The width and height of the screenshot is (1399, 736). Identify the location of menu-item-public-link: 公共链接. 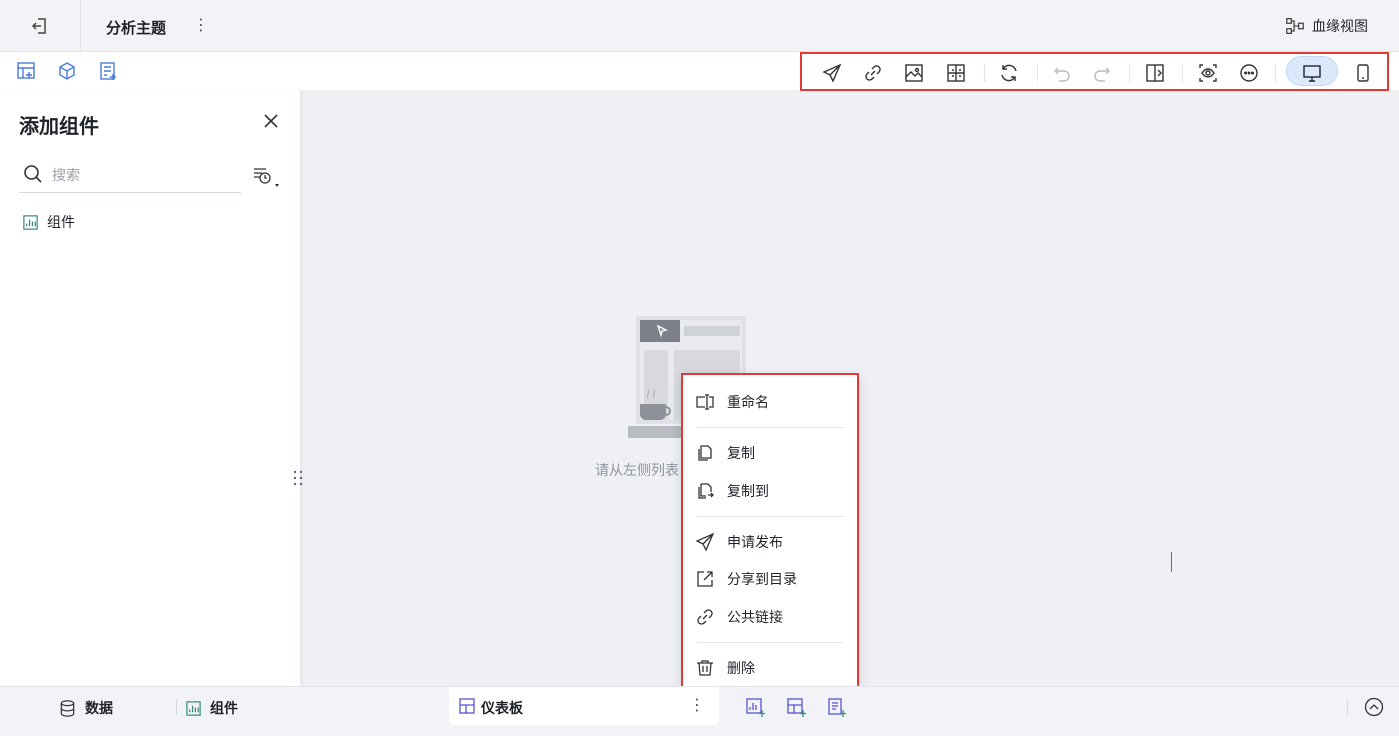
(771, 617).